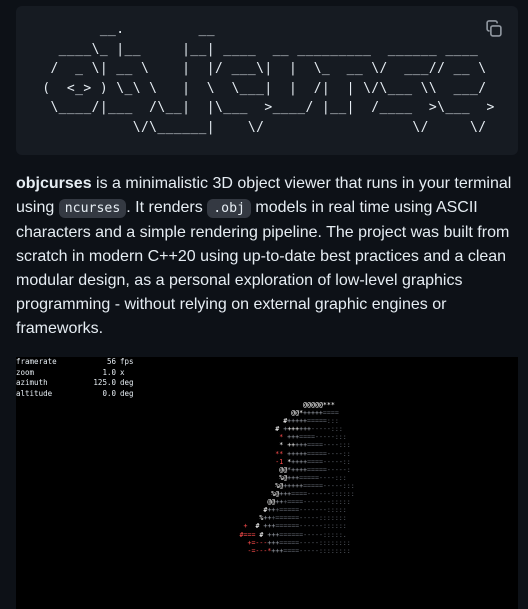  Describe the element at coordinates (104, 382) in the screenshot. I see `stat-value: 125.0` at that location.